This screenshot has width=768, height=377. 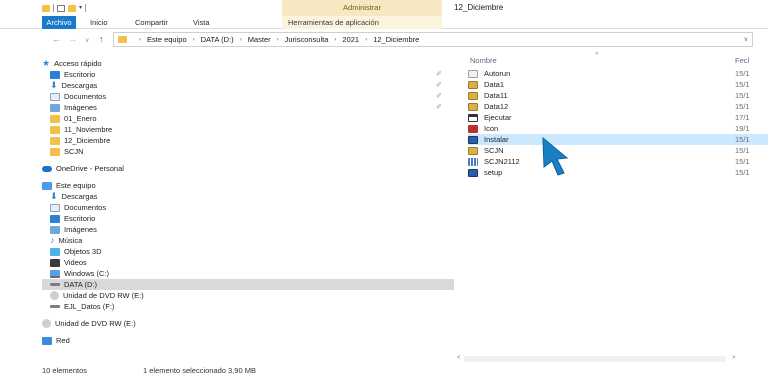 What do you see at coordinates (99, 22) in the screenshot?
I see `tab-inicio: Inicio` at bounding box center [99, 22].